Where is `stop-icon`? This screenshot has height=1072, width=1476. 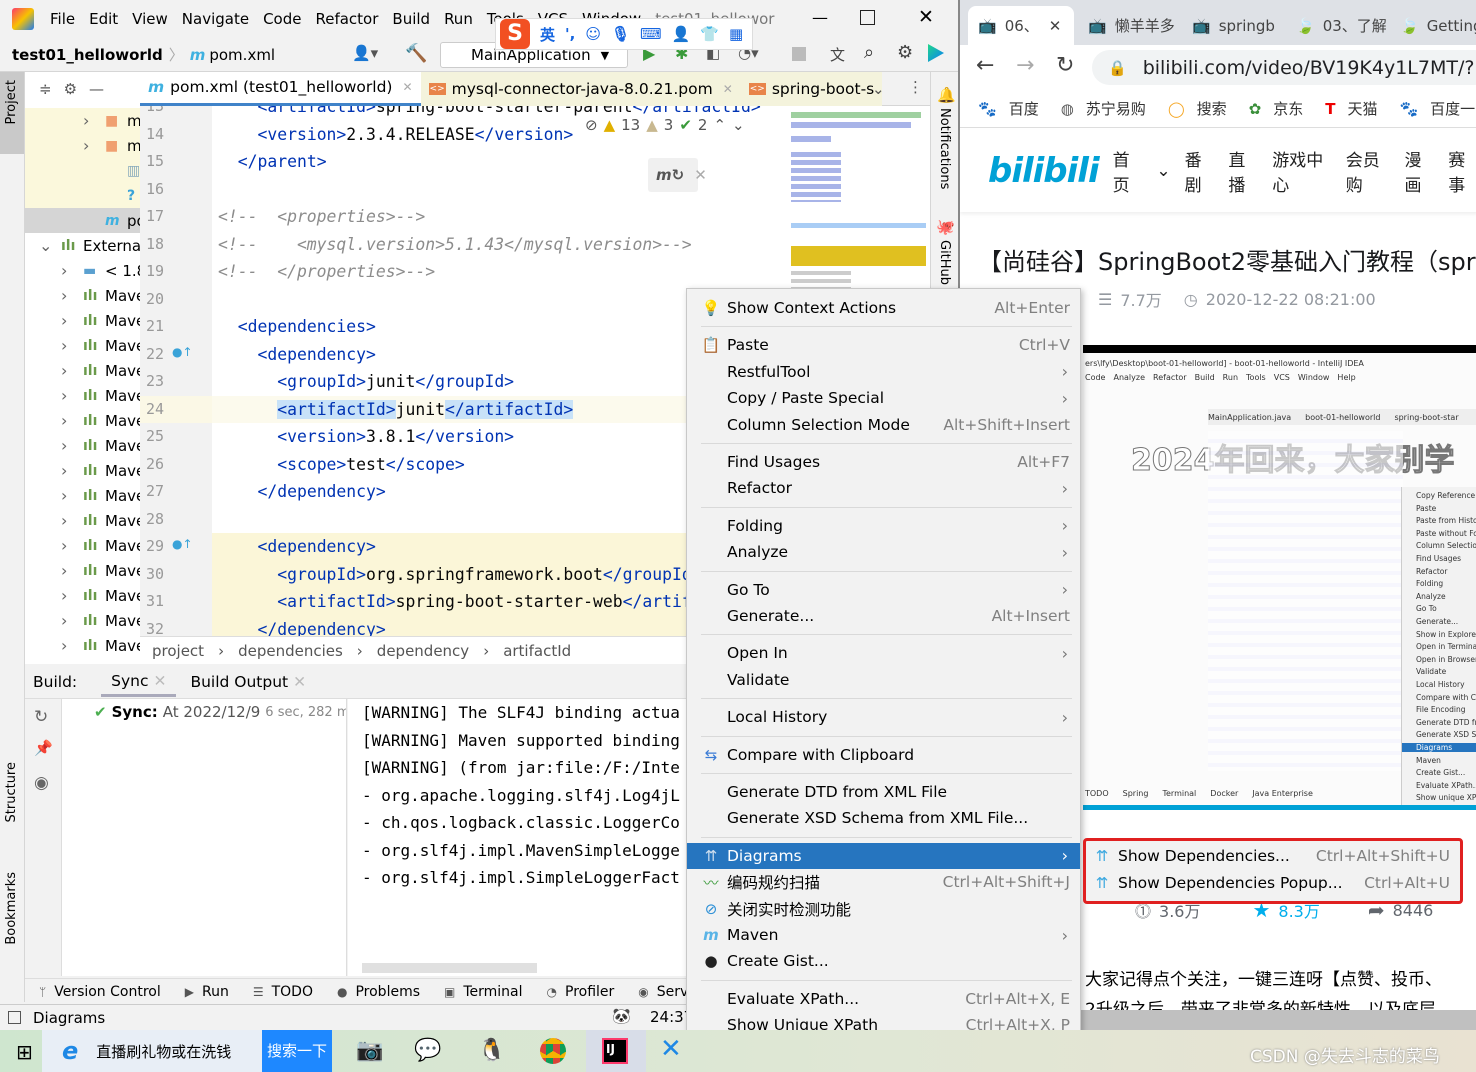
stop-icon is located at coordinates (799, 54).